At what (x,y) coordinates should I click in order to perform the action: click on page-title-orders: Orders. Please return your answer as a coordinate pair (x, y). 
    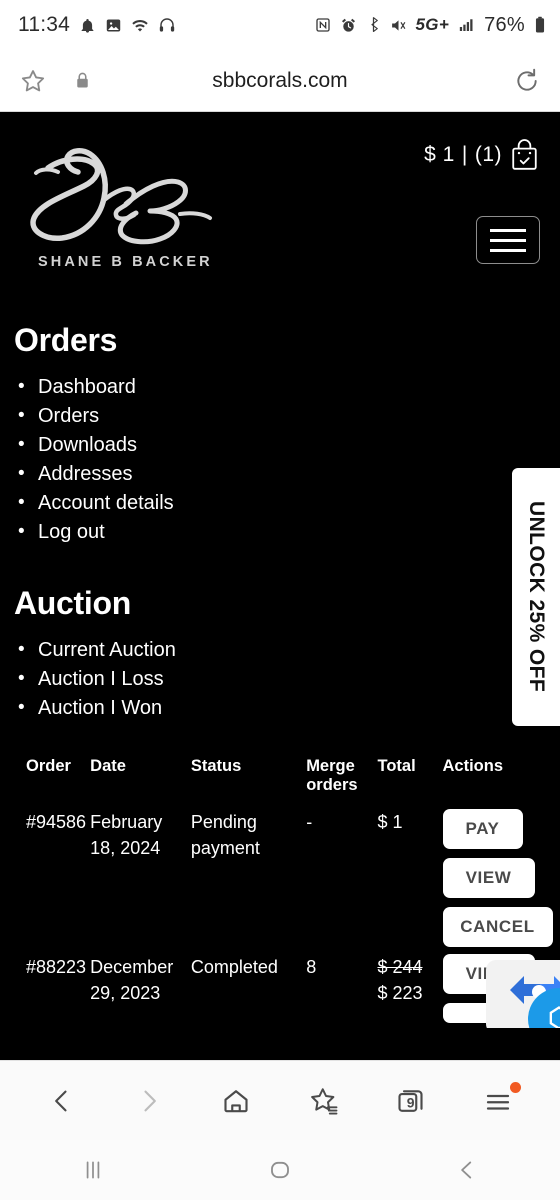
    Looking at the image, I should click on (66, 340).